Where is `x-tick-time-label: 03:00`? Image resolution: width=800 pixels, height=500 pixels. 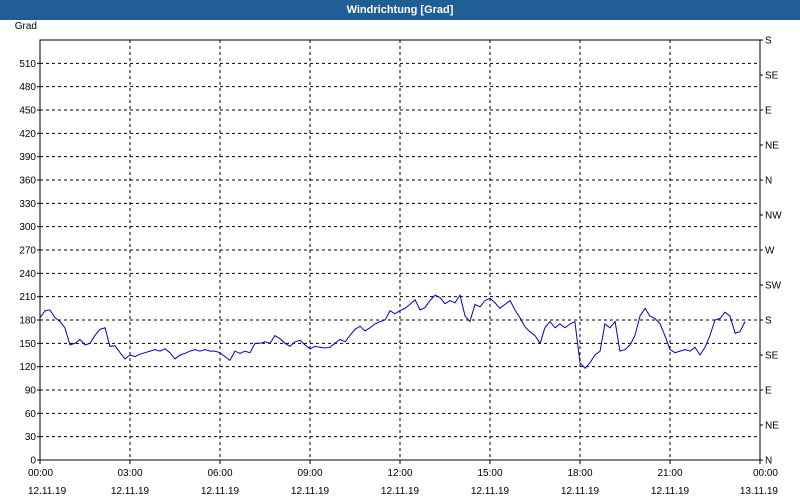 x-tick-time-label: 03:00 is located at coordinates (129, 473).